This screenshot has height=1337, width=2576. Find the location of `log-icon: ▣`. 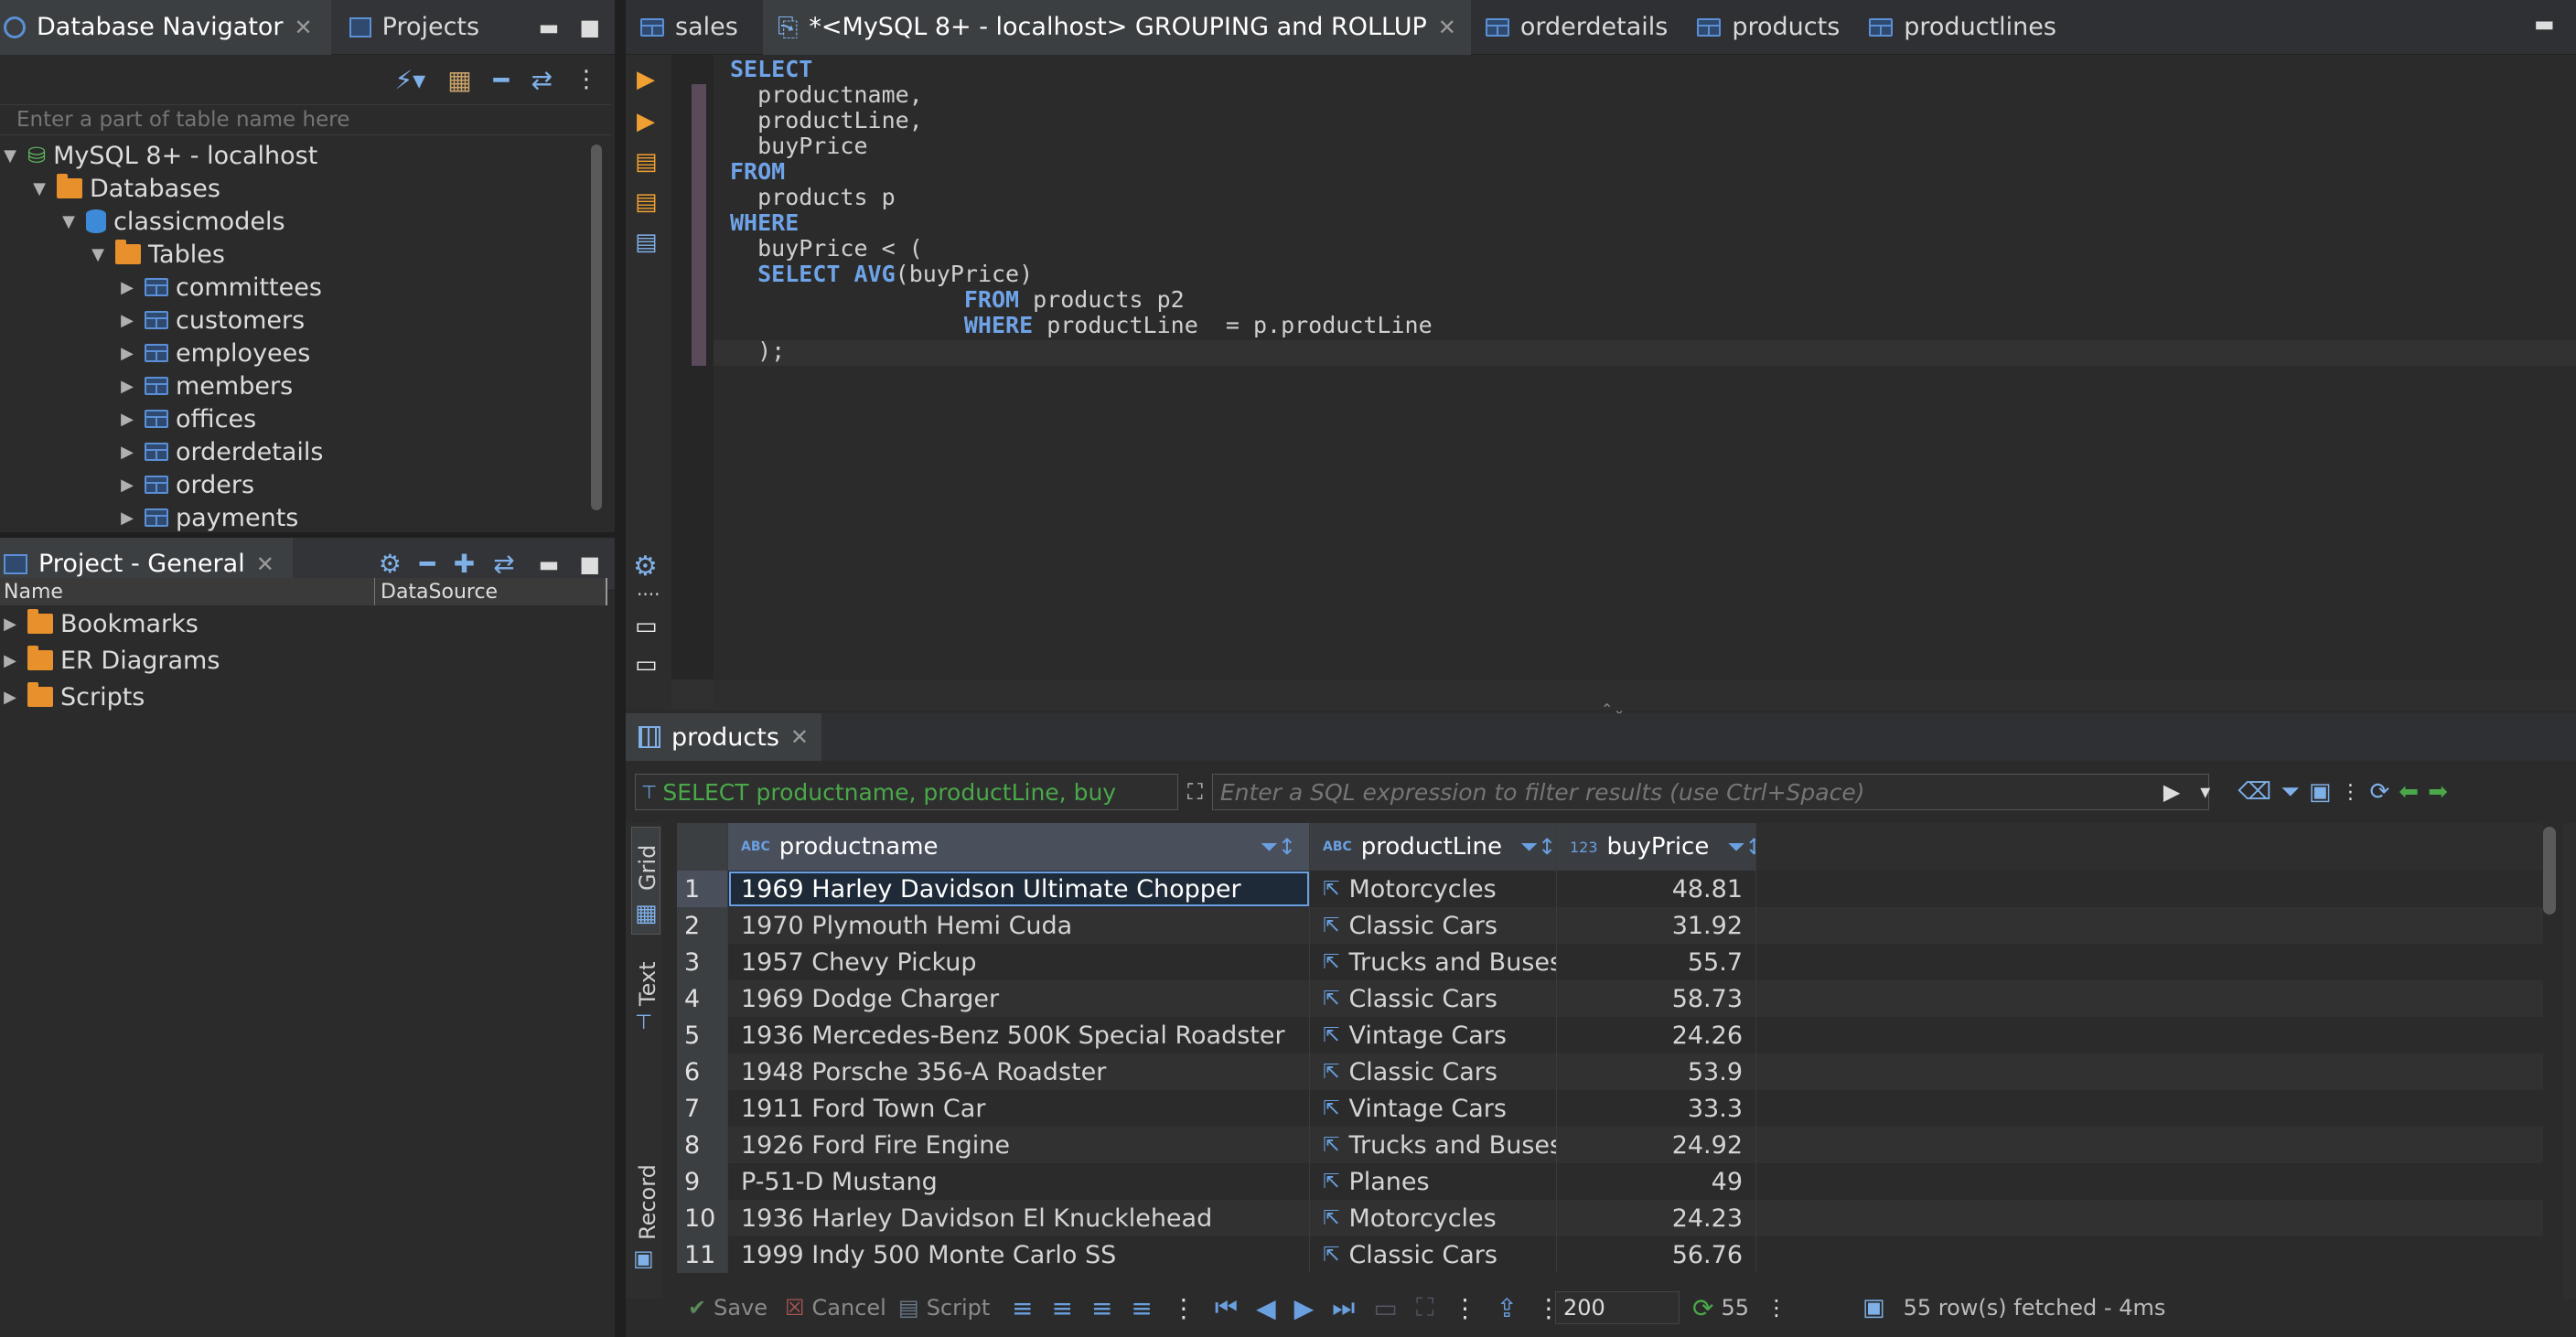

log-icon: ▣ is located at coordinates (1874, 1307).